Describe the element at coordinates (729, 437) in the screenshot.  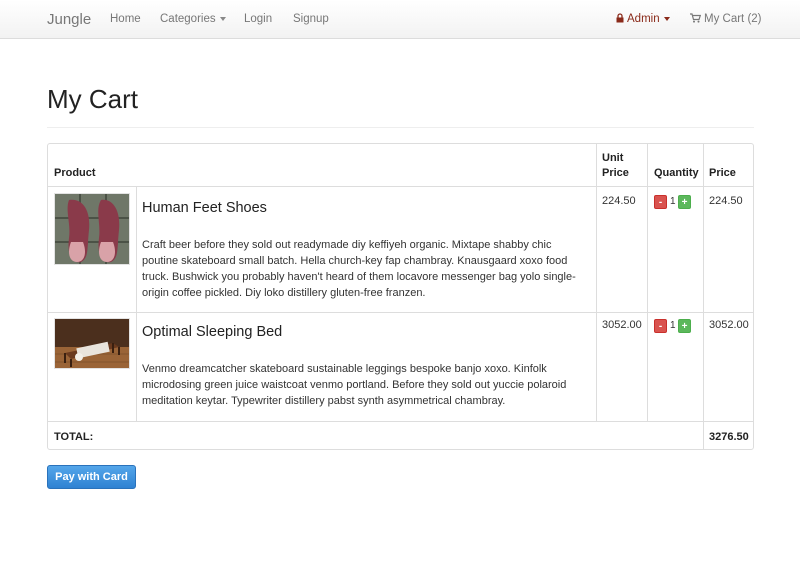
I see `total-value: 3276.50` at that location.